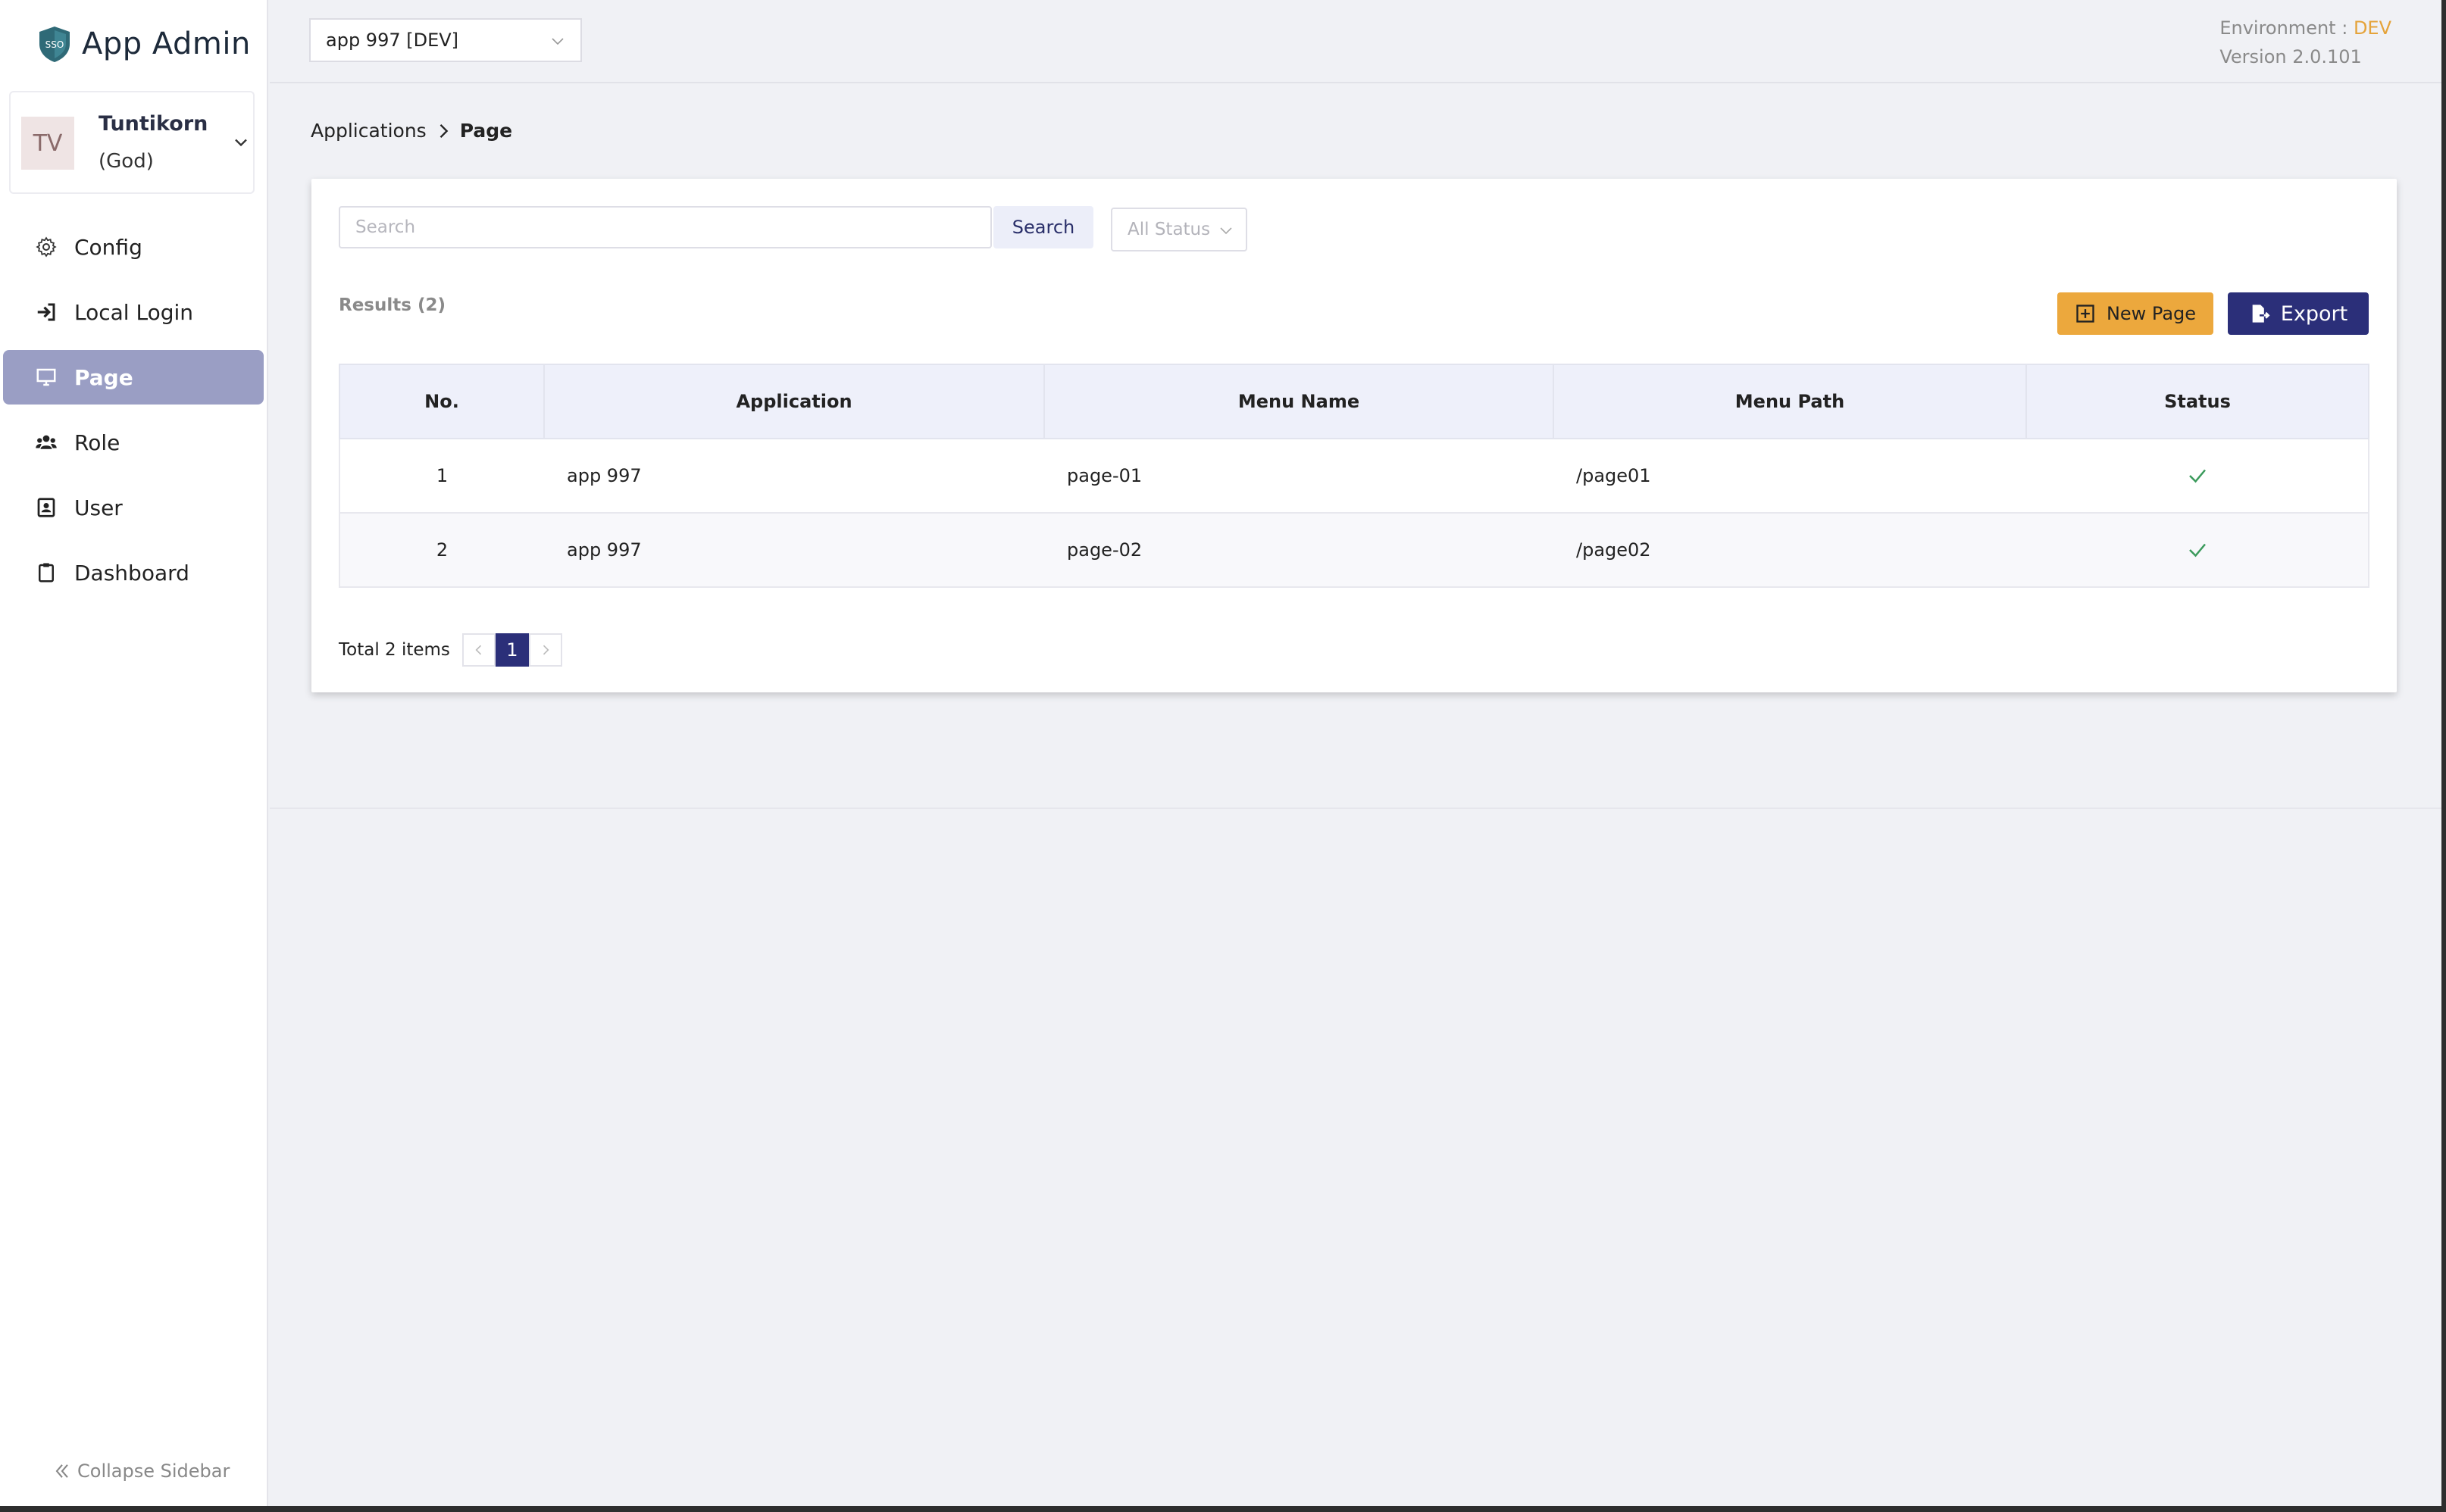 The width and height of the screenshot is (2446, 1512). Describe the element at coordinates (2085, 314) in the screenshot. I see `plus-square-icon` at that location.